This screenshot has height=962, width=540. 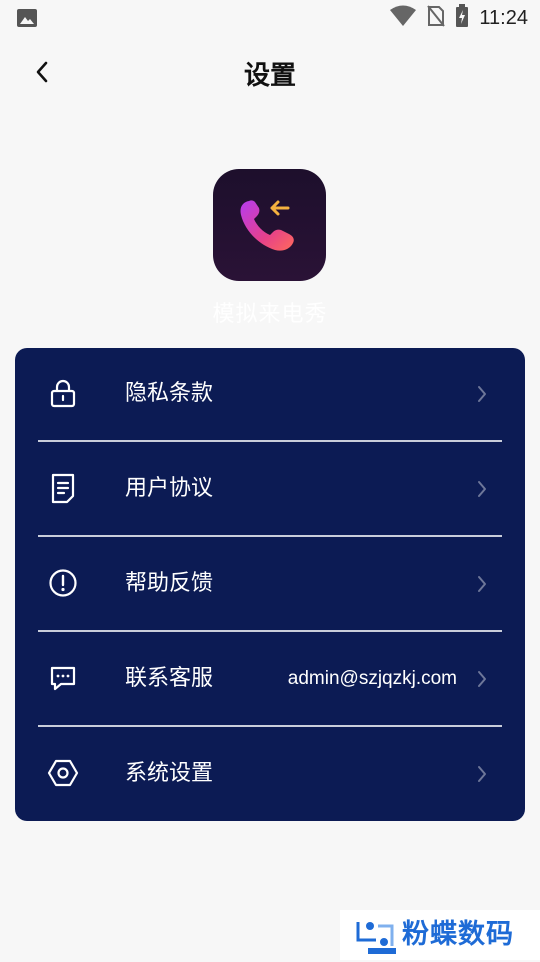 What do you see at coordinates (63, 583) in the screenshot?
I see `exclamation-circle-icon` at bounding box center [63, 583].